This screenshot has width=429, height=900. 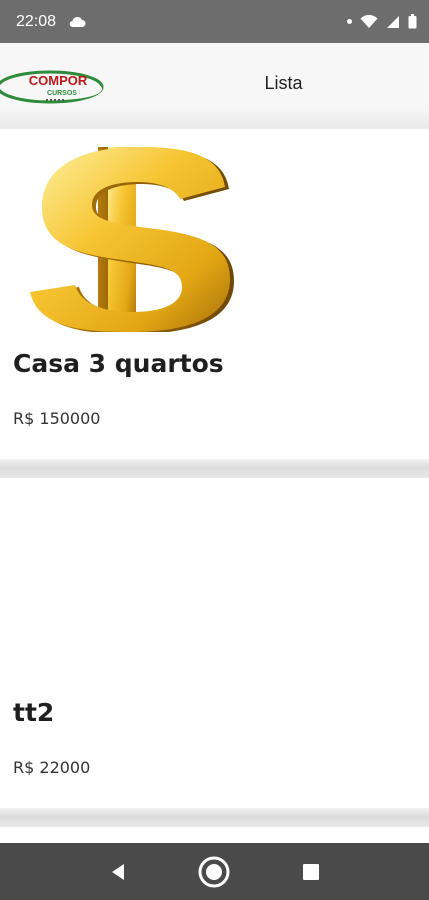 I want to click on recents-icon, so click(x=310, y=871).